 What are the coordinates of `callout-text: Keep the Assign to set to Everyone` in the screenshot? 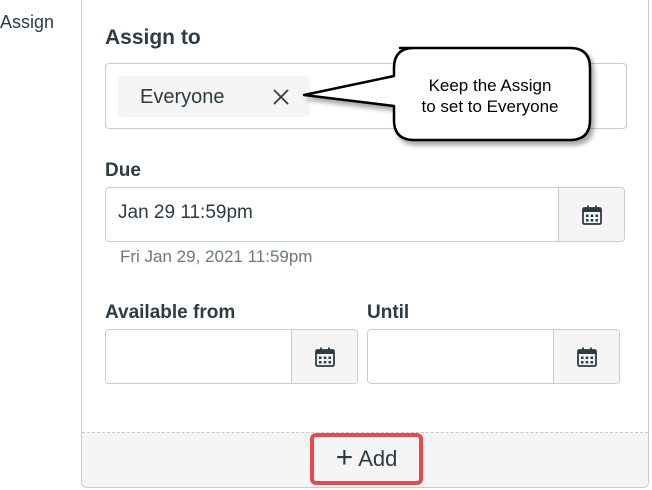 It's located at (490, 96).